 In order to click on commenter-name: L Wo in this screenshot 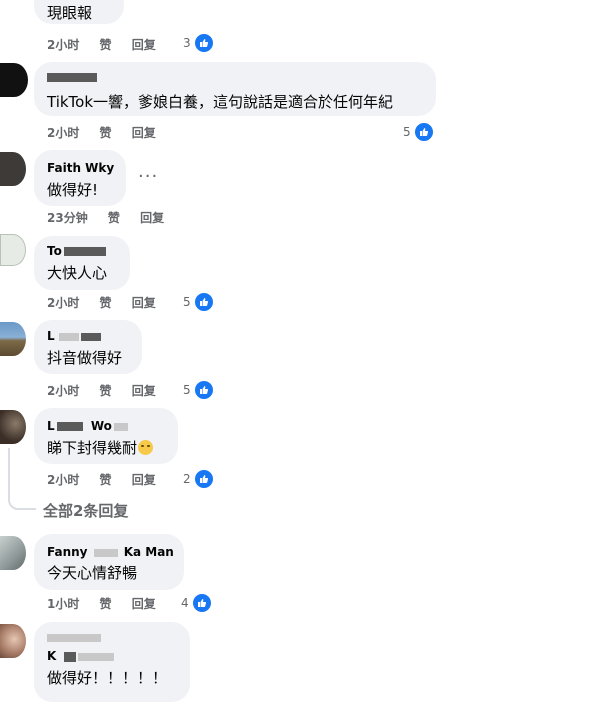, I will do `click(87, 426)`.